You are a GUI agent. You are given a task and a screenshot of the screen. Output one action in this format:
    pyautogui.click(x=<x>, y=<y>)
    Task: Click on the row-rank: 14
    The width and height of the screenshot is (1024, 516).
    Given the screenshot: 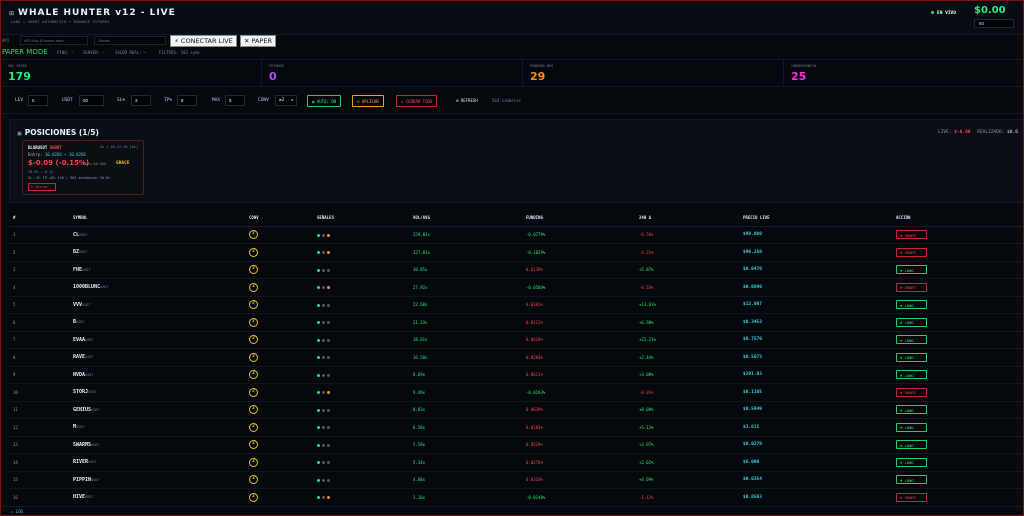 What is the action you would take?
    pyautogui.click(x=39, y=462)
    